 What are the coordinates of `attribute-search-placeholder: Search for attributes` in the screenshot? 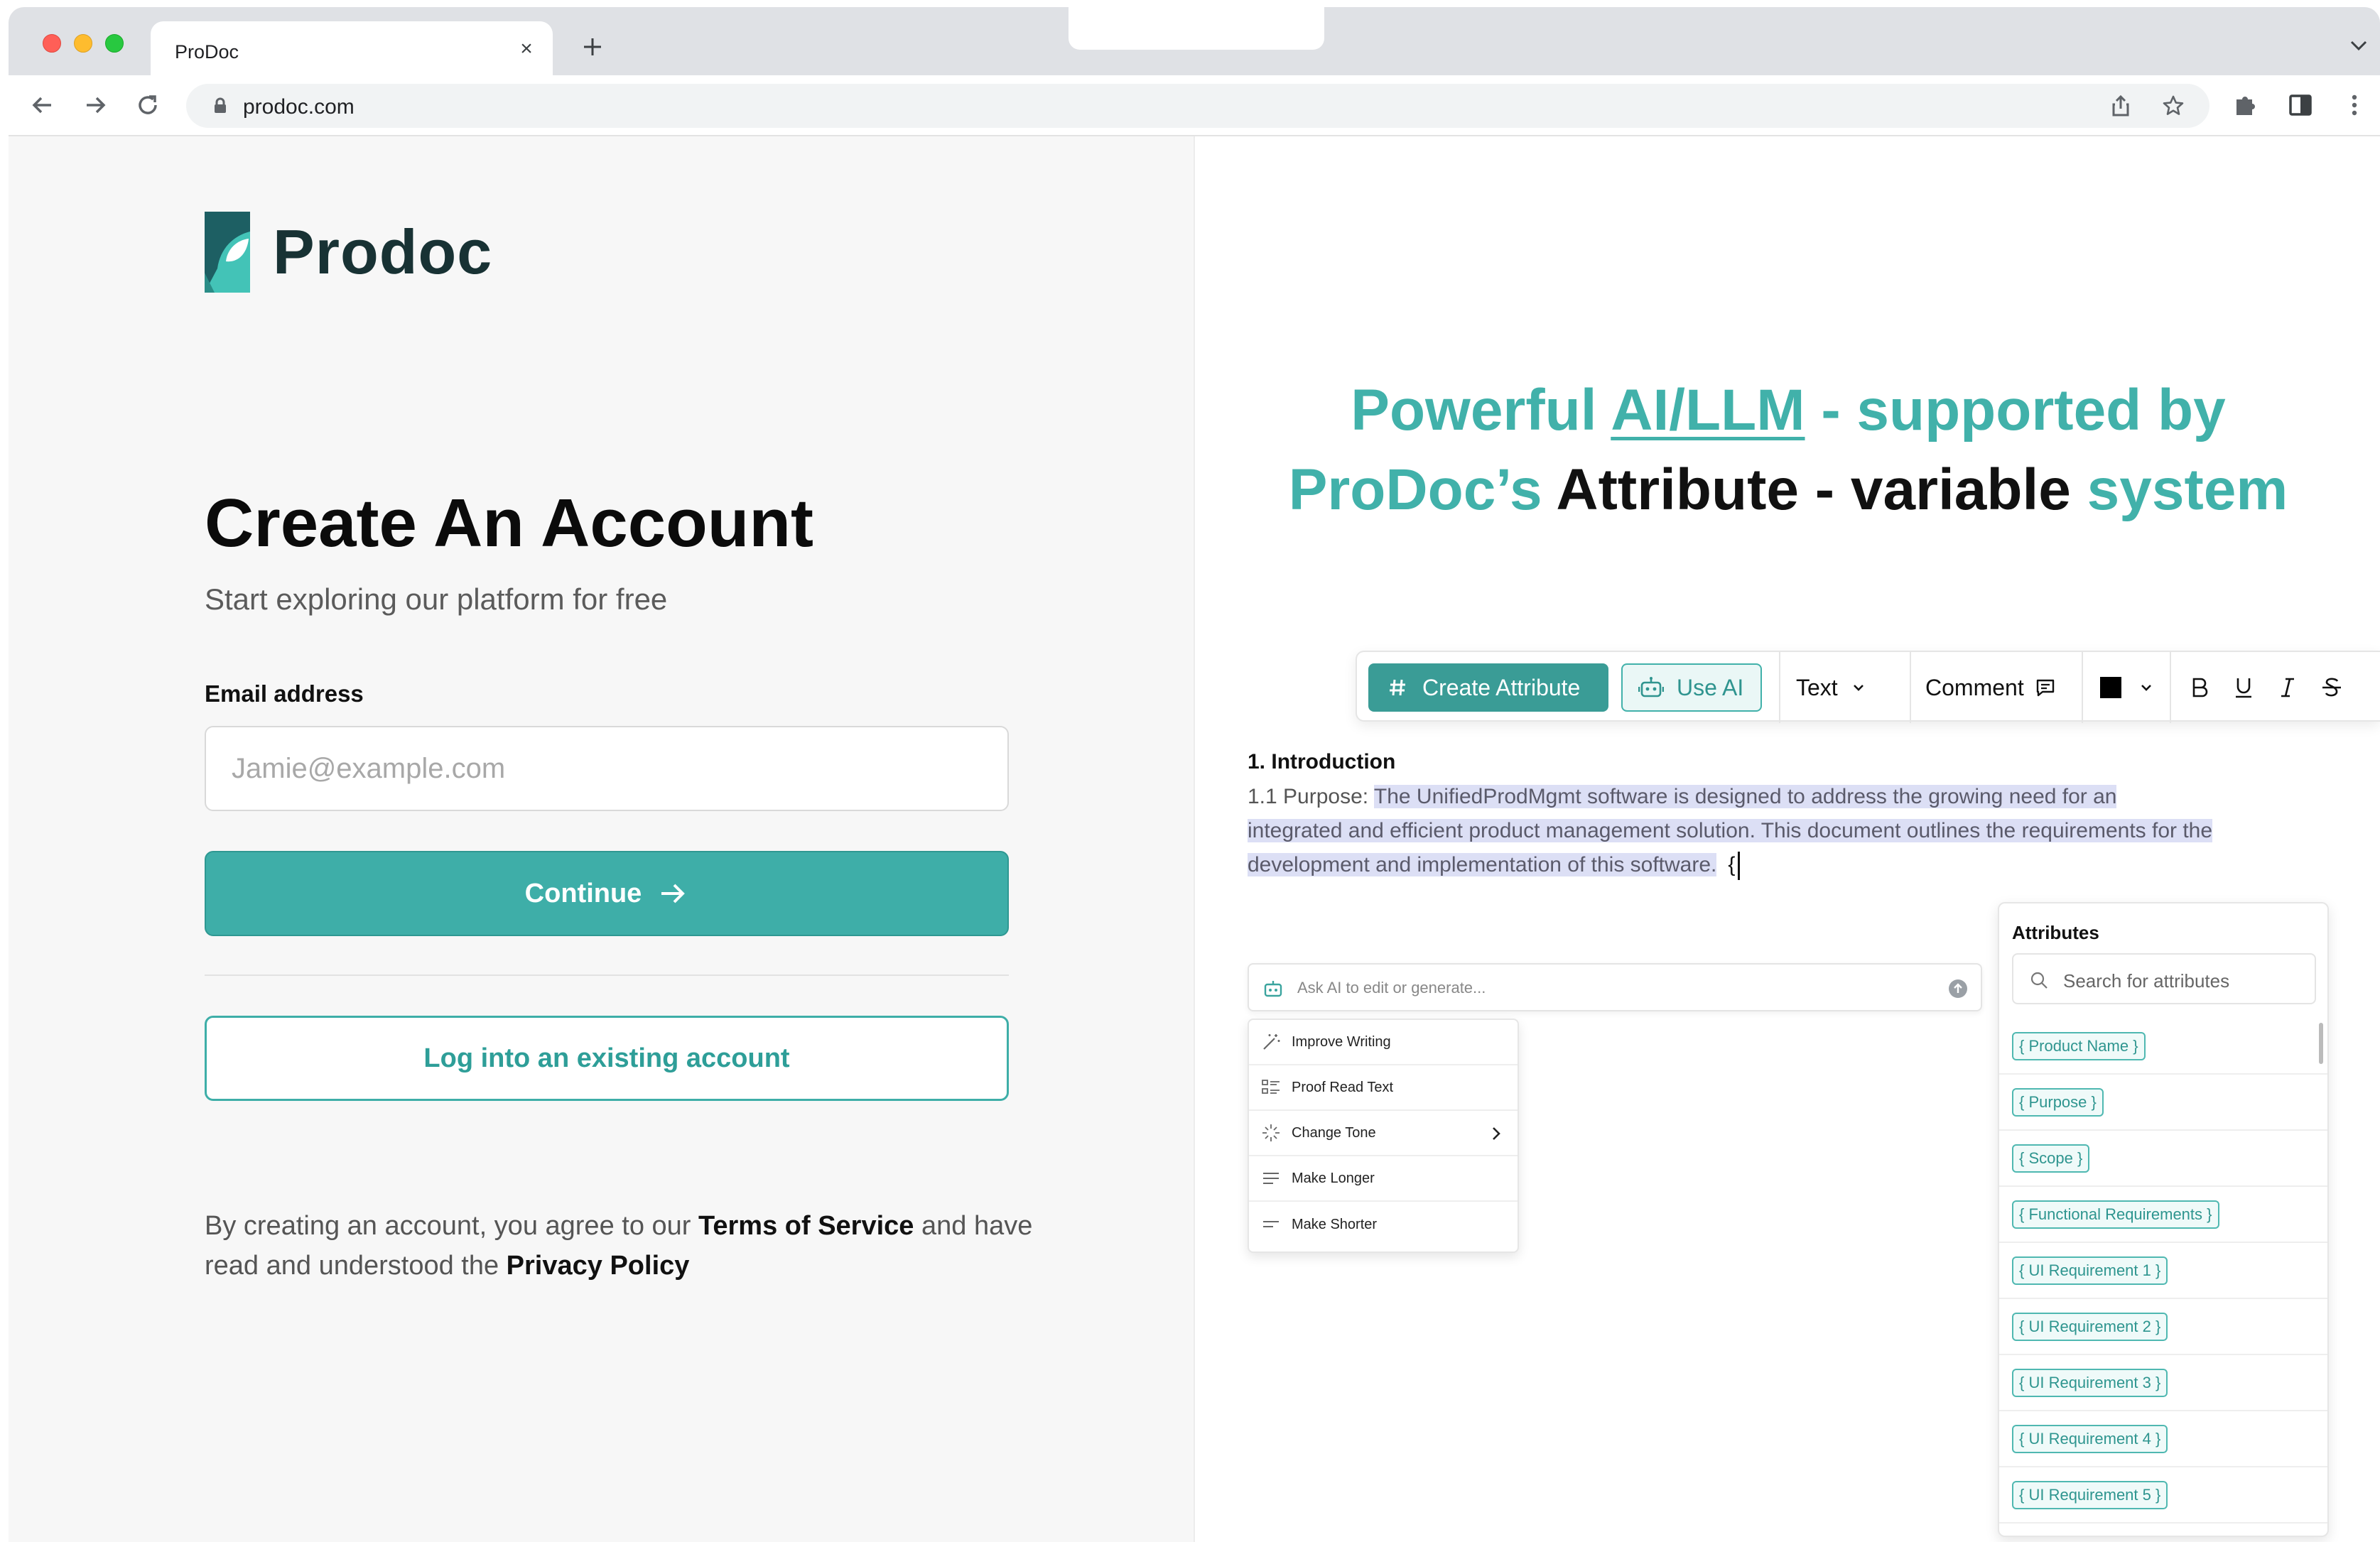 It's located at (2146, 981).